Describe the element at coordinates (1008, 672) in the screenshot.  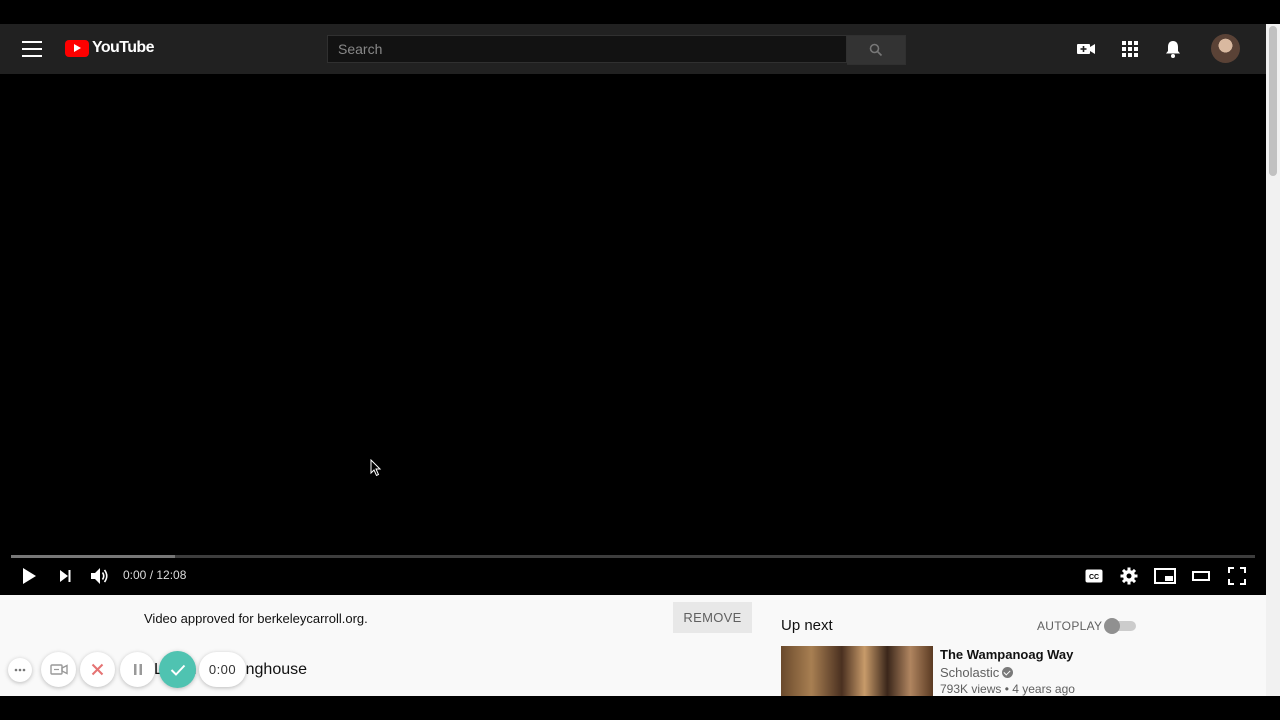
I see `verified-badge-icon` at that location.